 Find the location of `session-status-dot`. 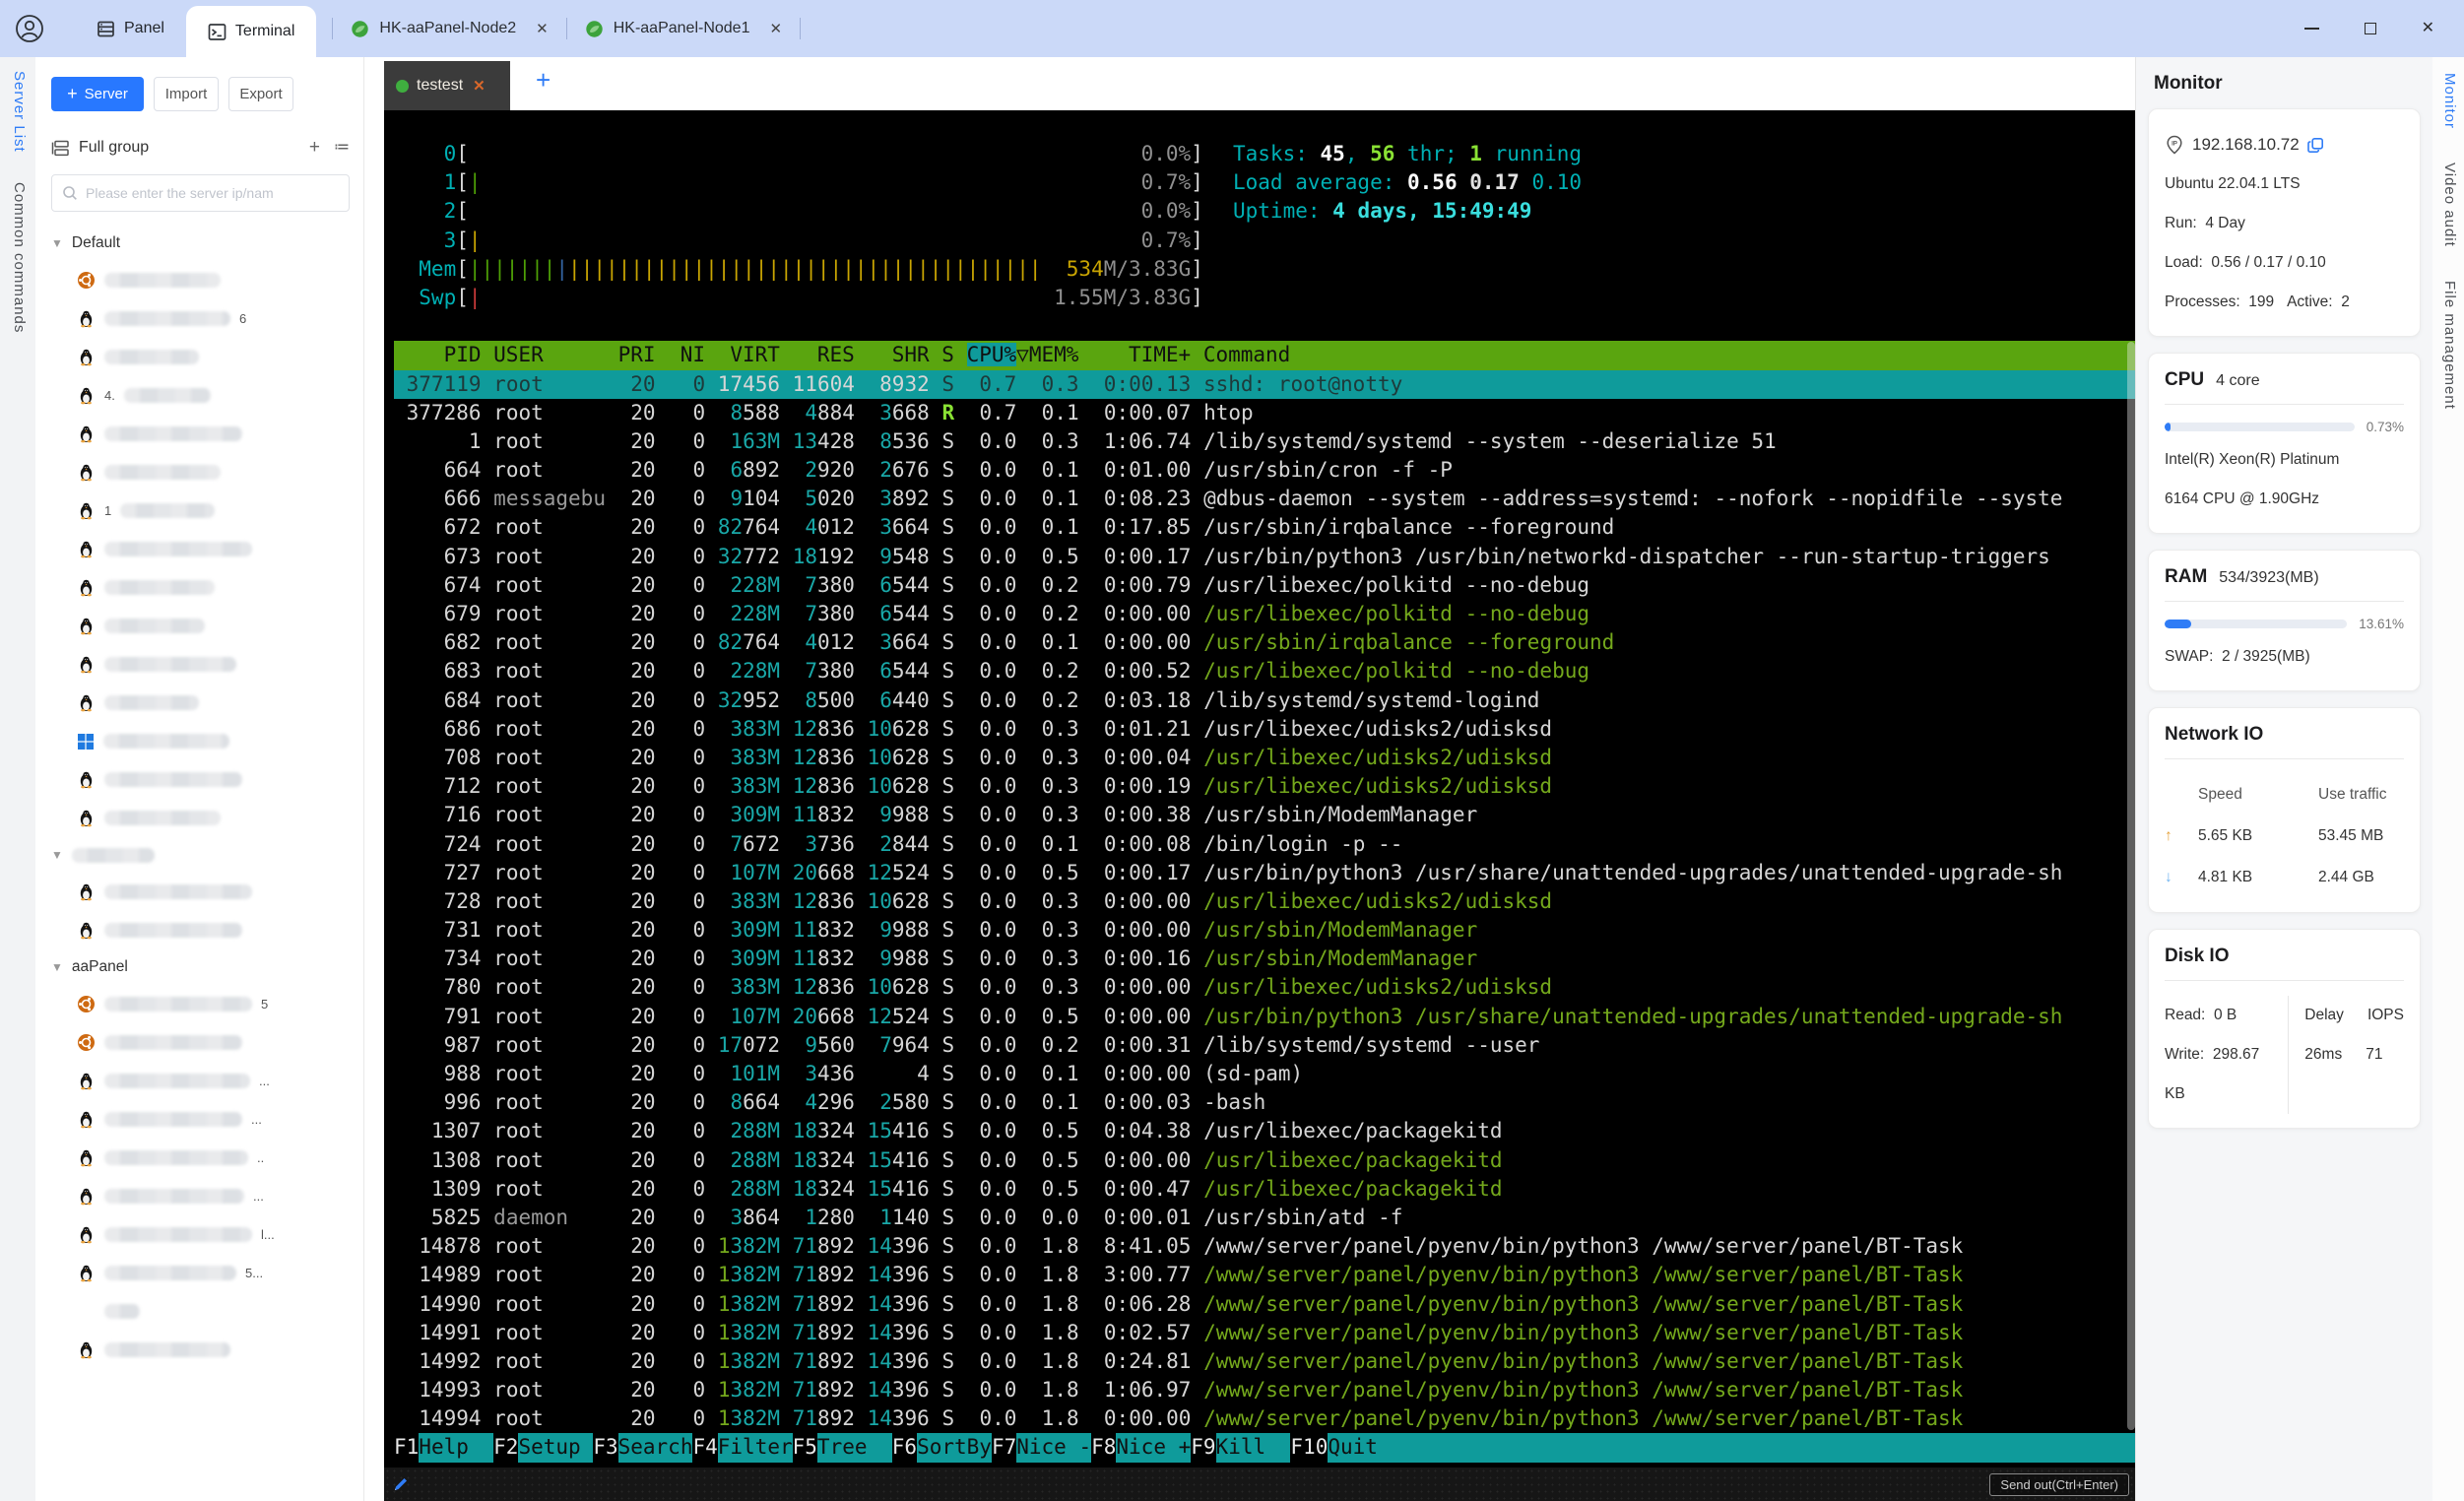

session-status-dot is located at coordinates (402, 86).